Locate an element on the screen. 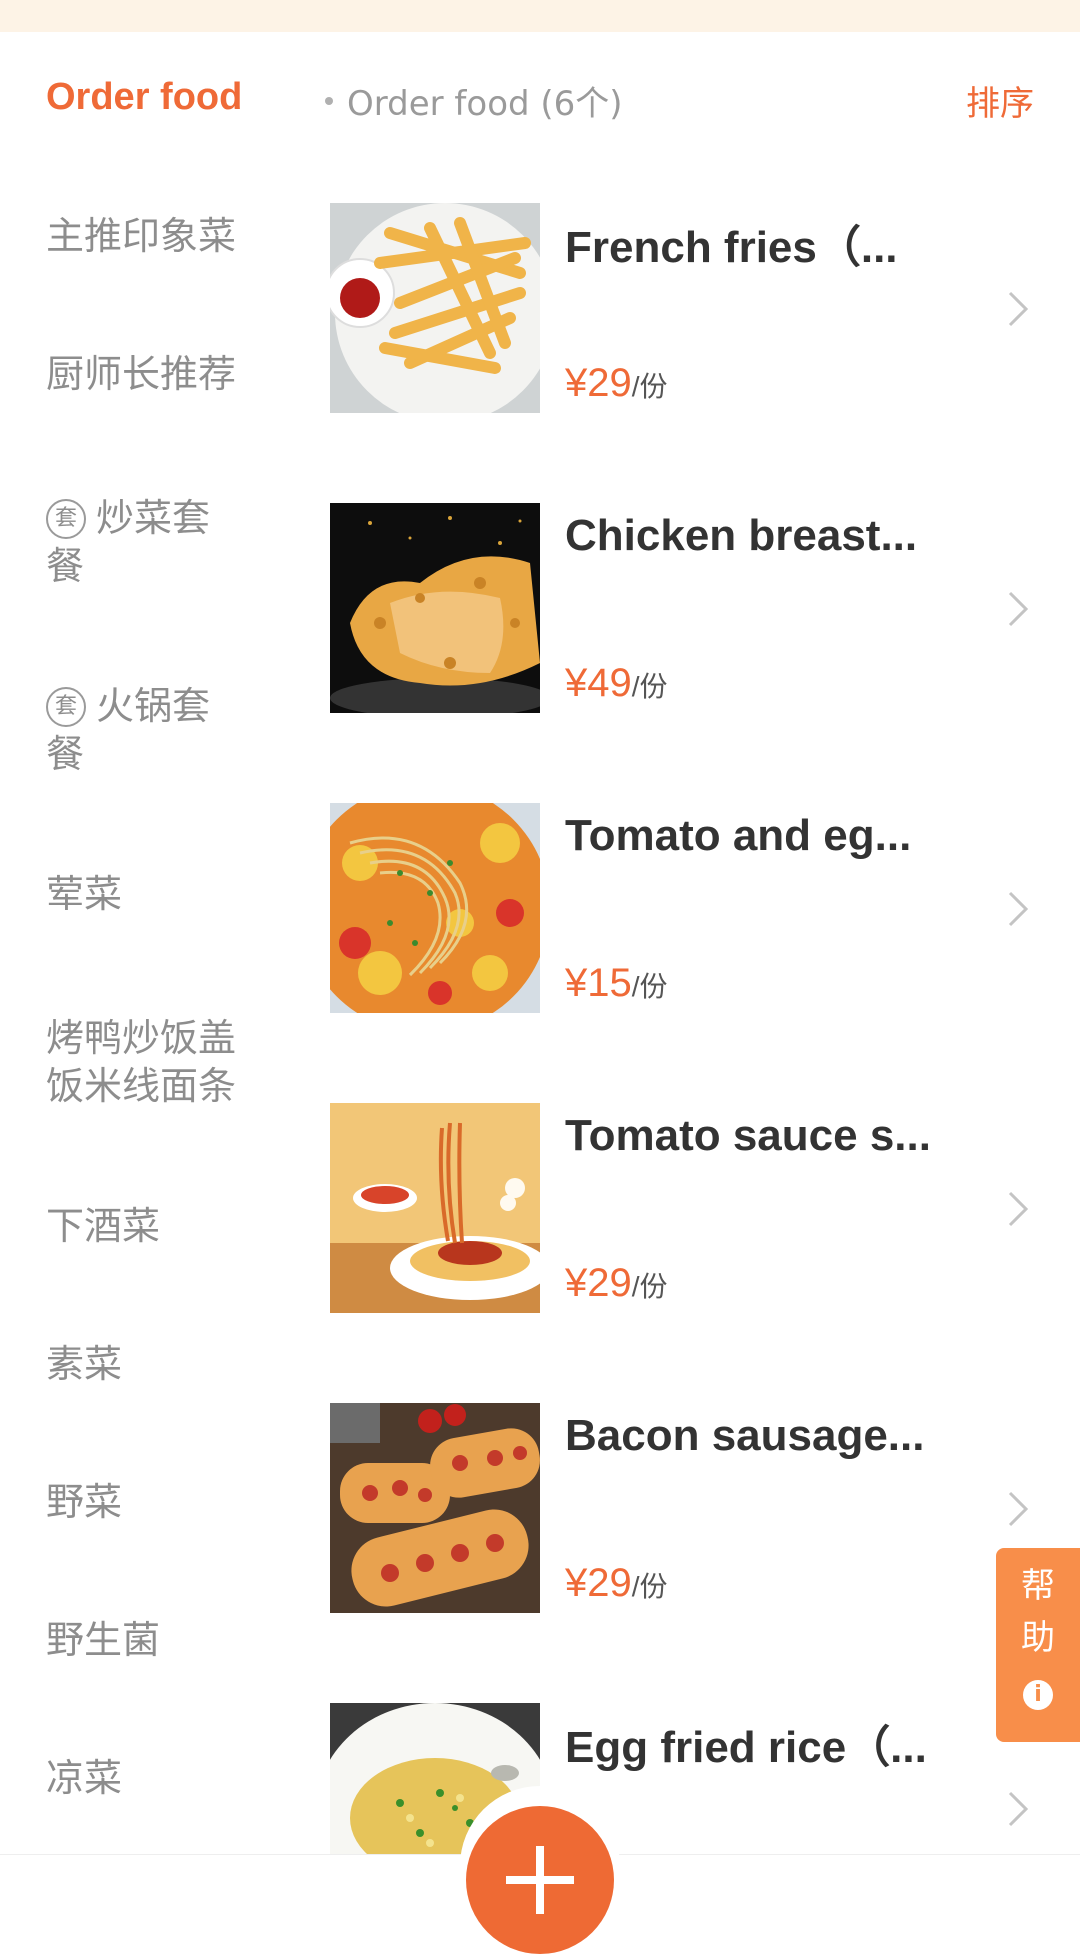 This screenshot has width=1080, height=1954. list-item: French fries（... ¥29/份 is located at coordinates (680, 308).